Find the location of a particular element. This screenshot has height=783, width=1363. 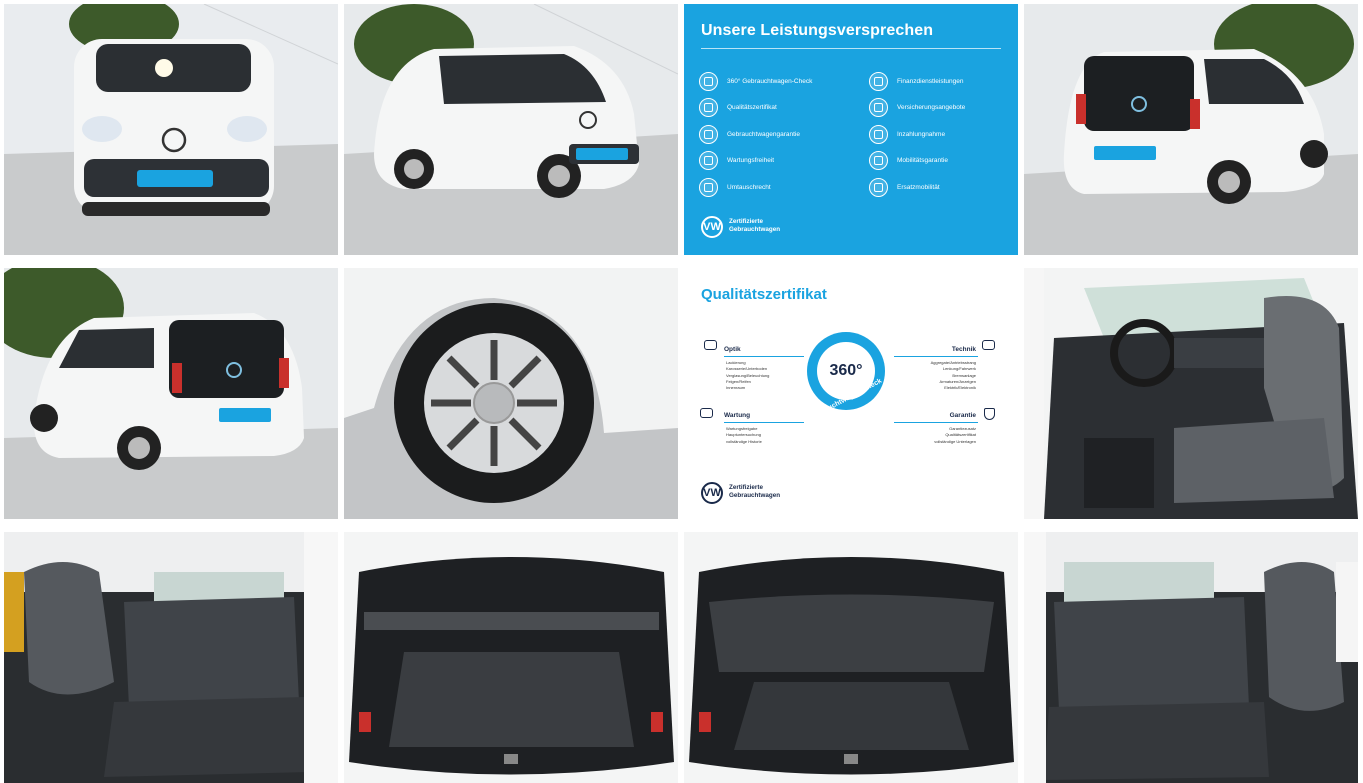

rear-seats-photo-icon is located at coordinates (171, 657).